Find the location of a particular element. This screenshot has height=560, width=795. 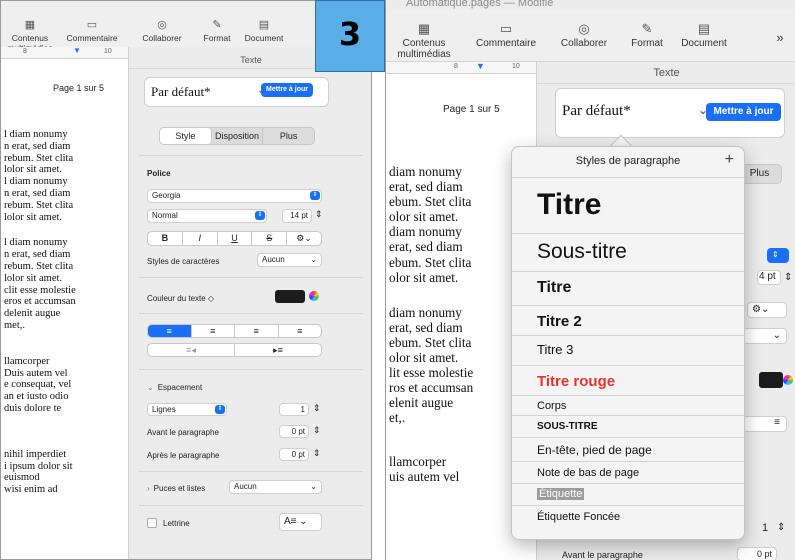

indent-buttons: ≡◂ ▸≡ is located at coordinates (234, 350).